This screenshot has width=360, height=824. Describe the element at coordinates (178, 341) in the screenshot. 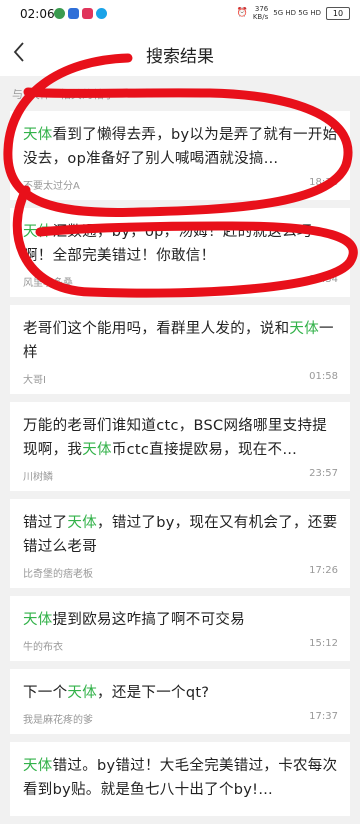

I see `post-text: 老哥们这个能用吗，看群里人发的，说和天体一样` at that location.